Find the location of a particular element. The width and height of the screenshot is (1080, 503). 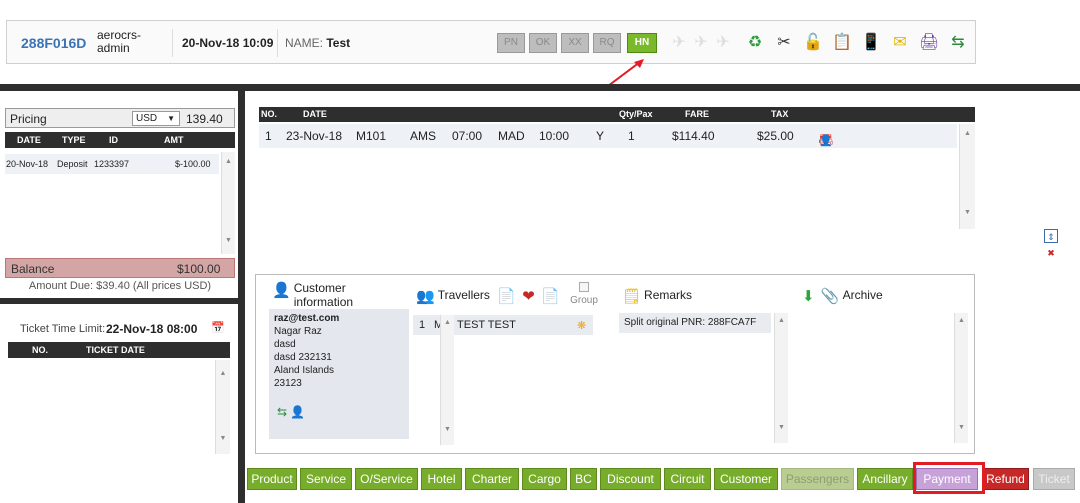

balance-label: Balance is located at coordinates (33, 269).